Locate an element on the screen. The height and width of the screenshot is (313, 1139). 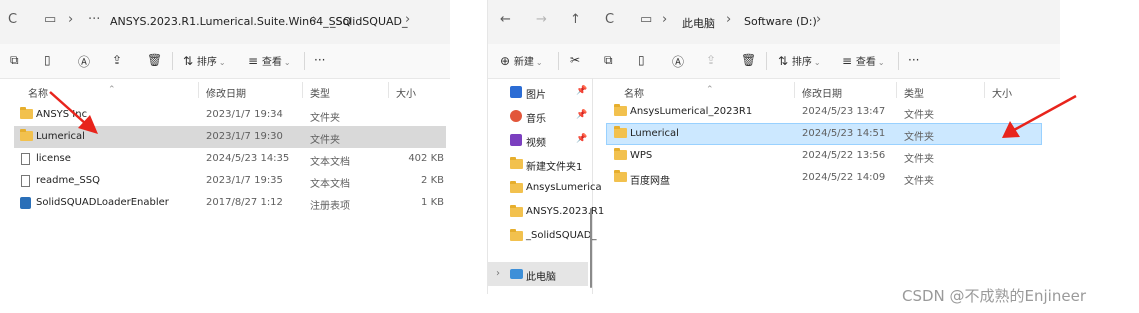
red-arrow-left is located at coordinates (73, 112).